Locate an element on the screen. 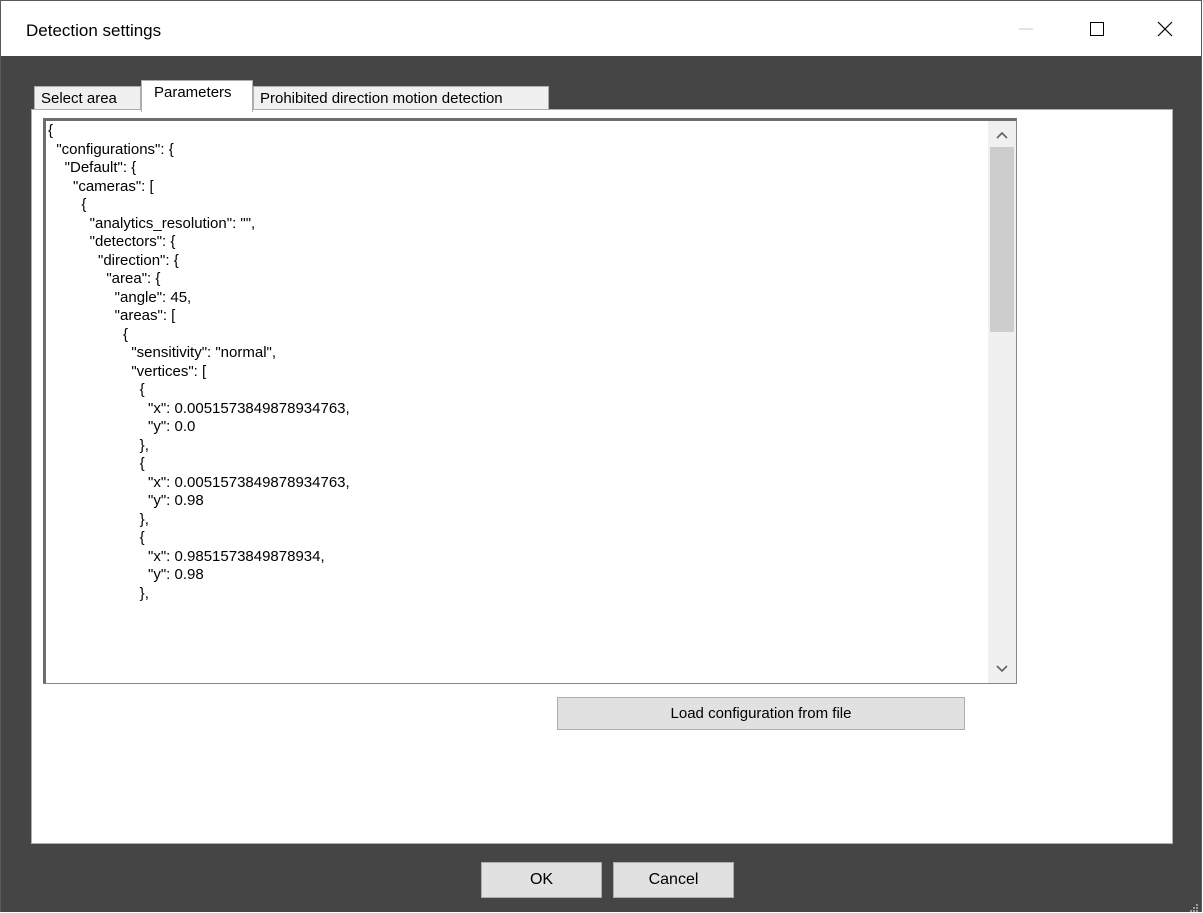 This screenshot has height=913, width=1203. chevron-down-icon is located at coordinates (1002, 669).